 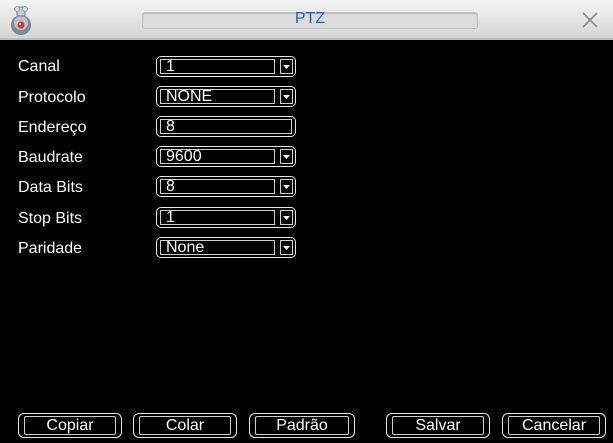 What do you see at coordinates (52, 97) in the screenshot?
I see `label-protocolo: Protocolo` at bounding box center [52, 97].